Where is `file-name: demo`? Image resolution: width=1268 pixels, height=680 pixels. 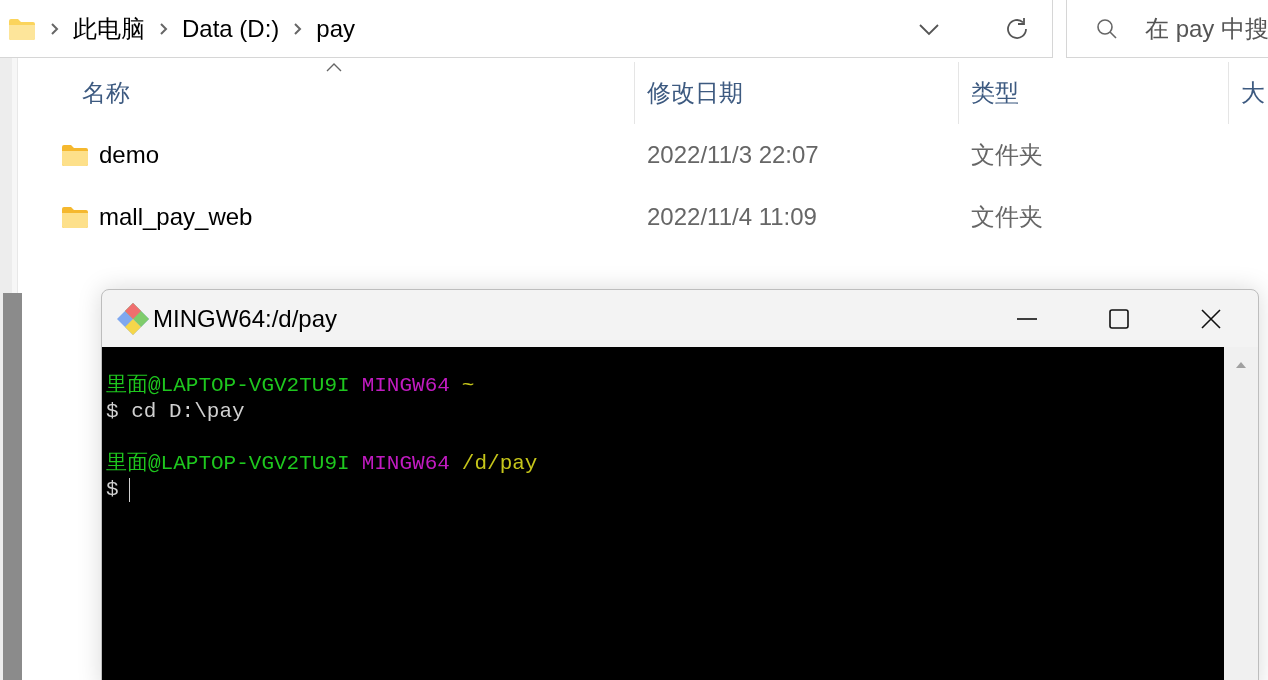 file-name: demo is located at coordinates (129, 155).